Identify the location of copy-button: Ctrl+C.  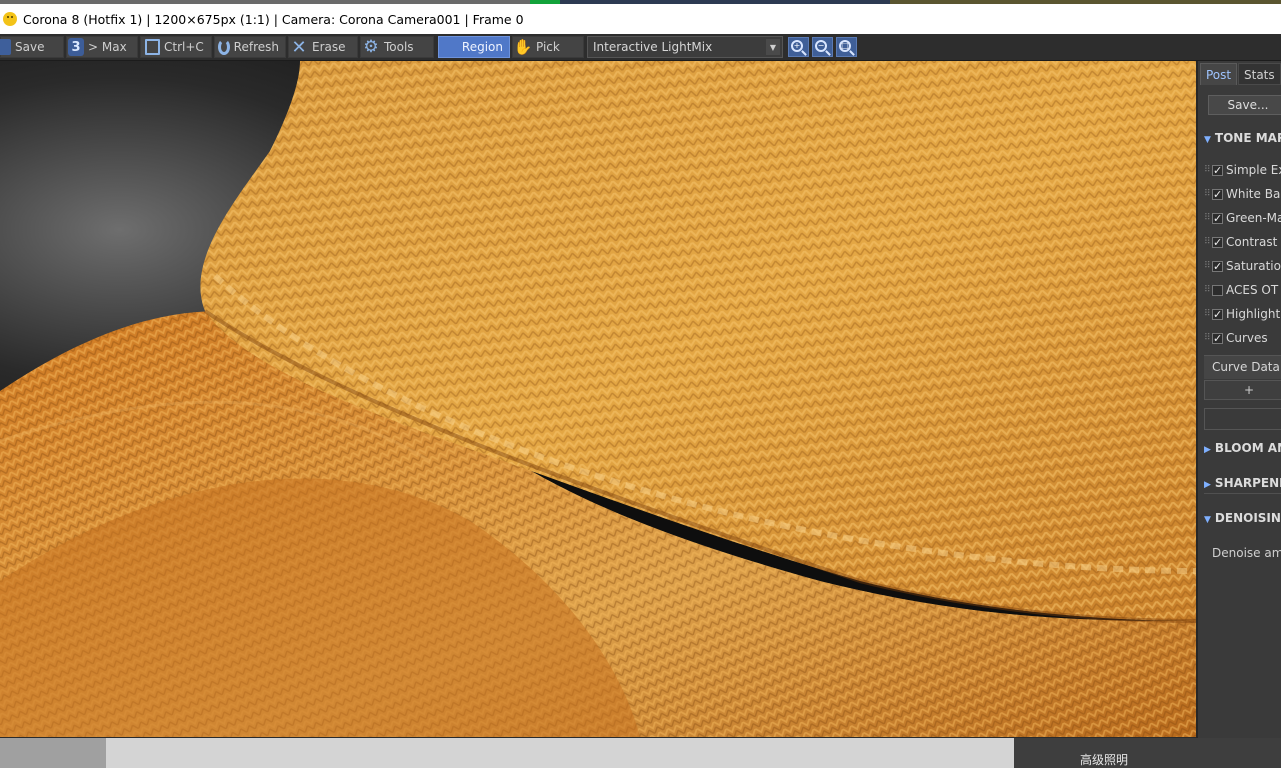
(176, 47).